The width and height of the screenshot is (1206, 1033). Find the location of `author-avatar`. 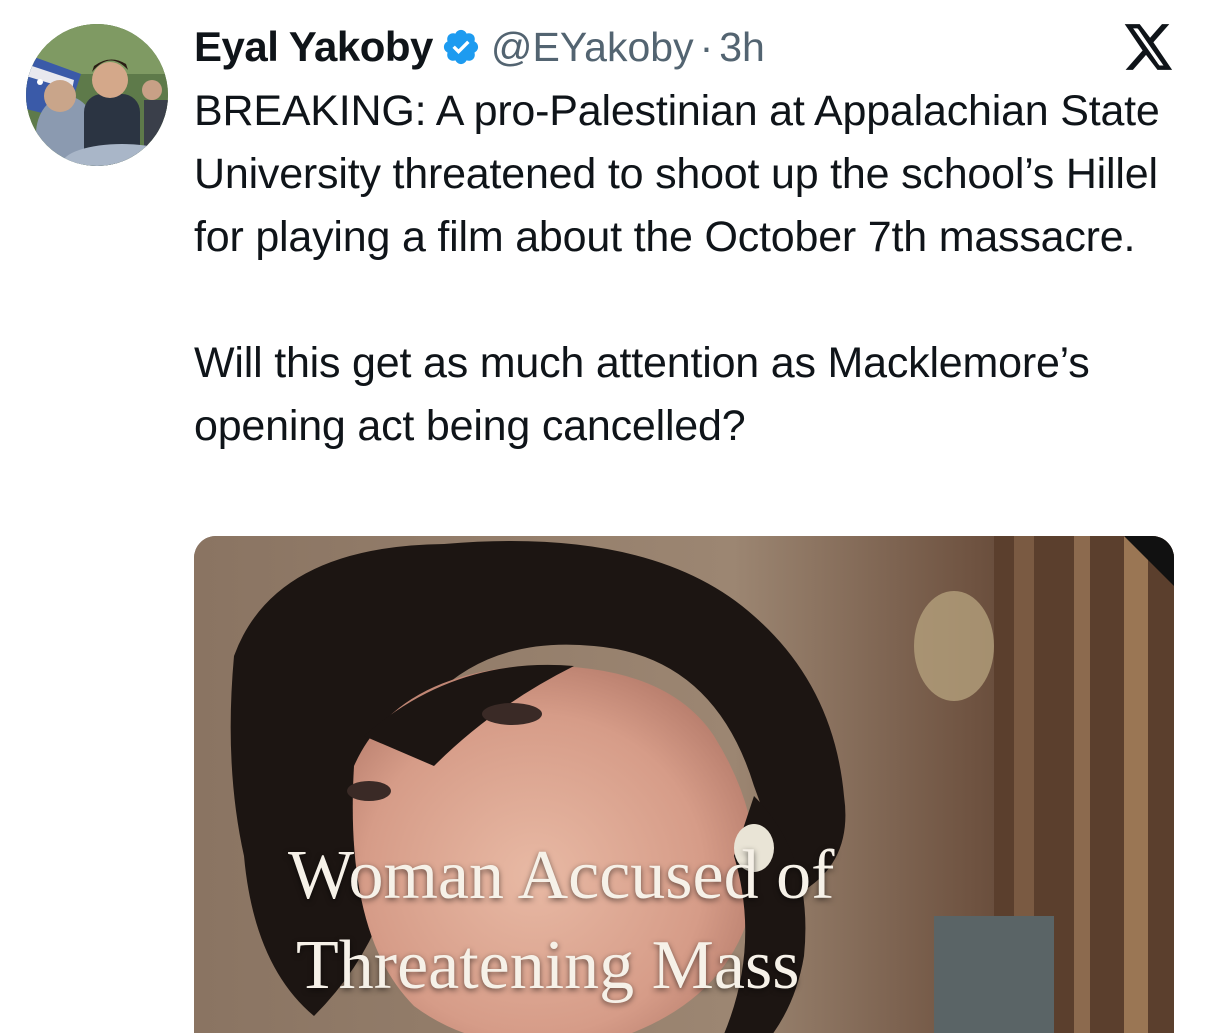

author-avatar is located at coordinates (97, 95).